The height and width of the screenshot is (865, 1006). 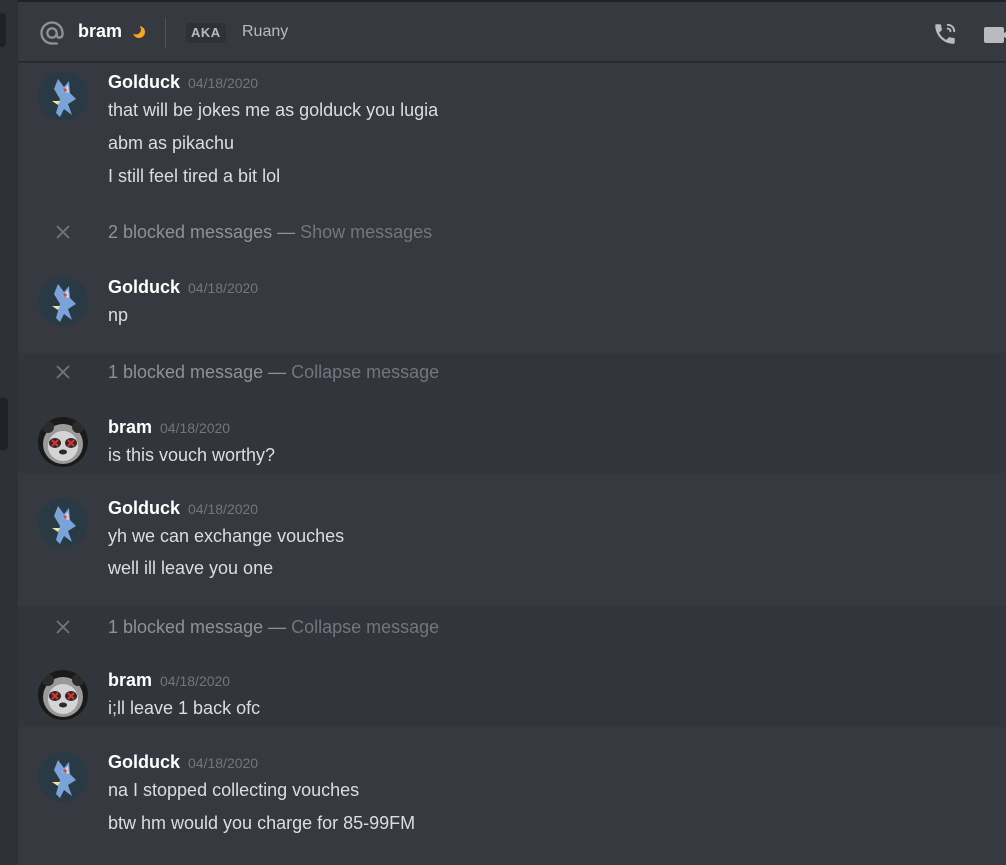 I want to click on aka-badge: AKA, so click(x=206, y=33).